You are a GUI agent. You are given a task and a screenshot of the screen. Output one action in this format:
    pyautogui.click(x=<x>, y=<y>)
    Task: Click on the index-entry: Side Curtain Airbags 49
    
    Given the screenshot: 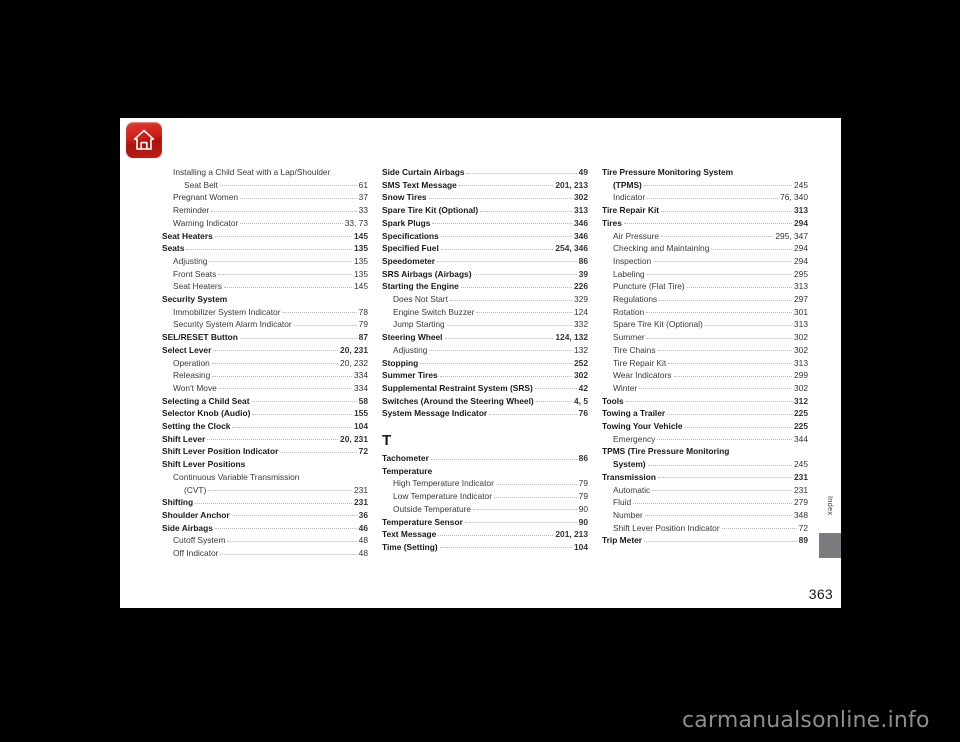 What is the action you would take?
    pyautogui.click(x=485, y=172)
    